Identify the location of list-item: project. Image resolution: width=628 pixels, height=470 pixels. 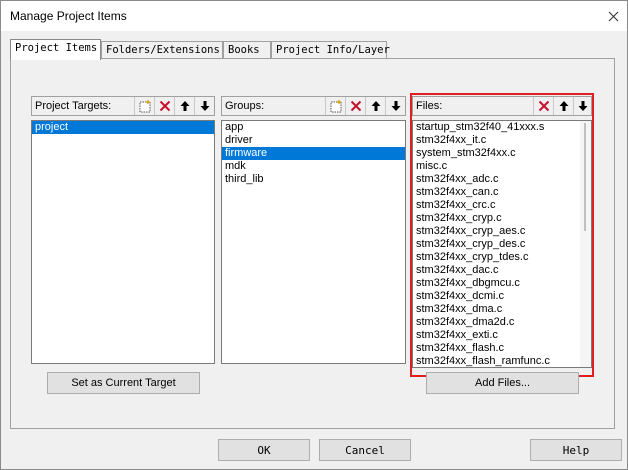
(123, 127).